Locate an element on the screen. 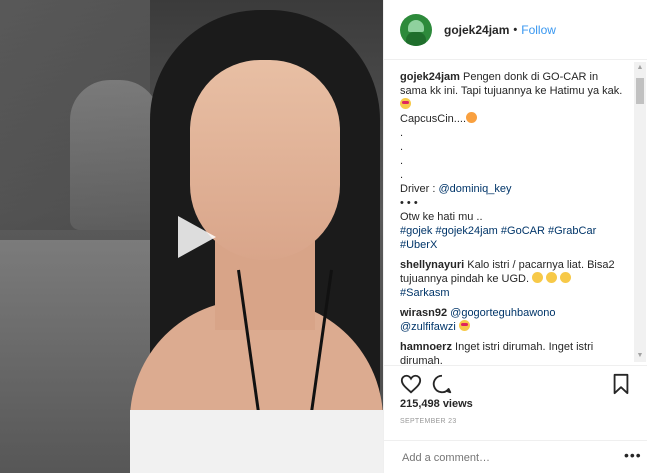 The height and width of the screenshot is (474, 647). comment-icon is located at coordinates (442, 384).